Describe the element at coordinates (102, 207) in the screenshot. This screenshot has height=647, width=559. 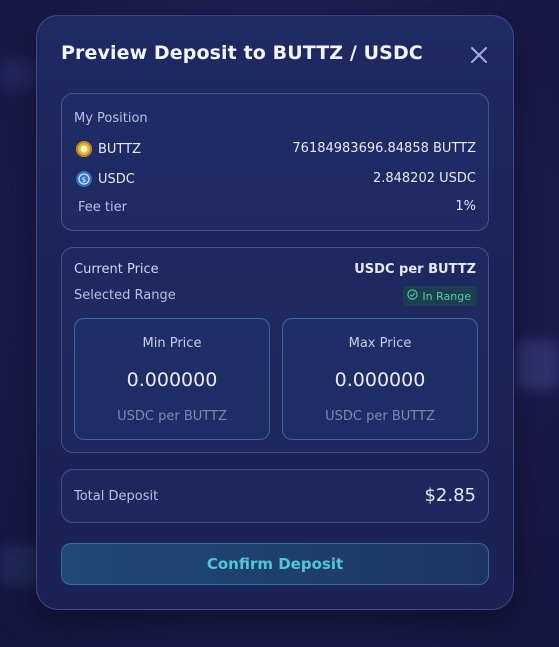
I see `fee-tier-label: Fee tier` at that location.